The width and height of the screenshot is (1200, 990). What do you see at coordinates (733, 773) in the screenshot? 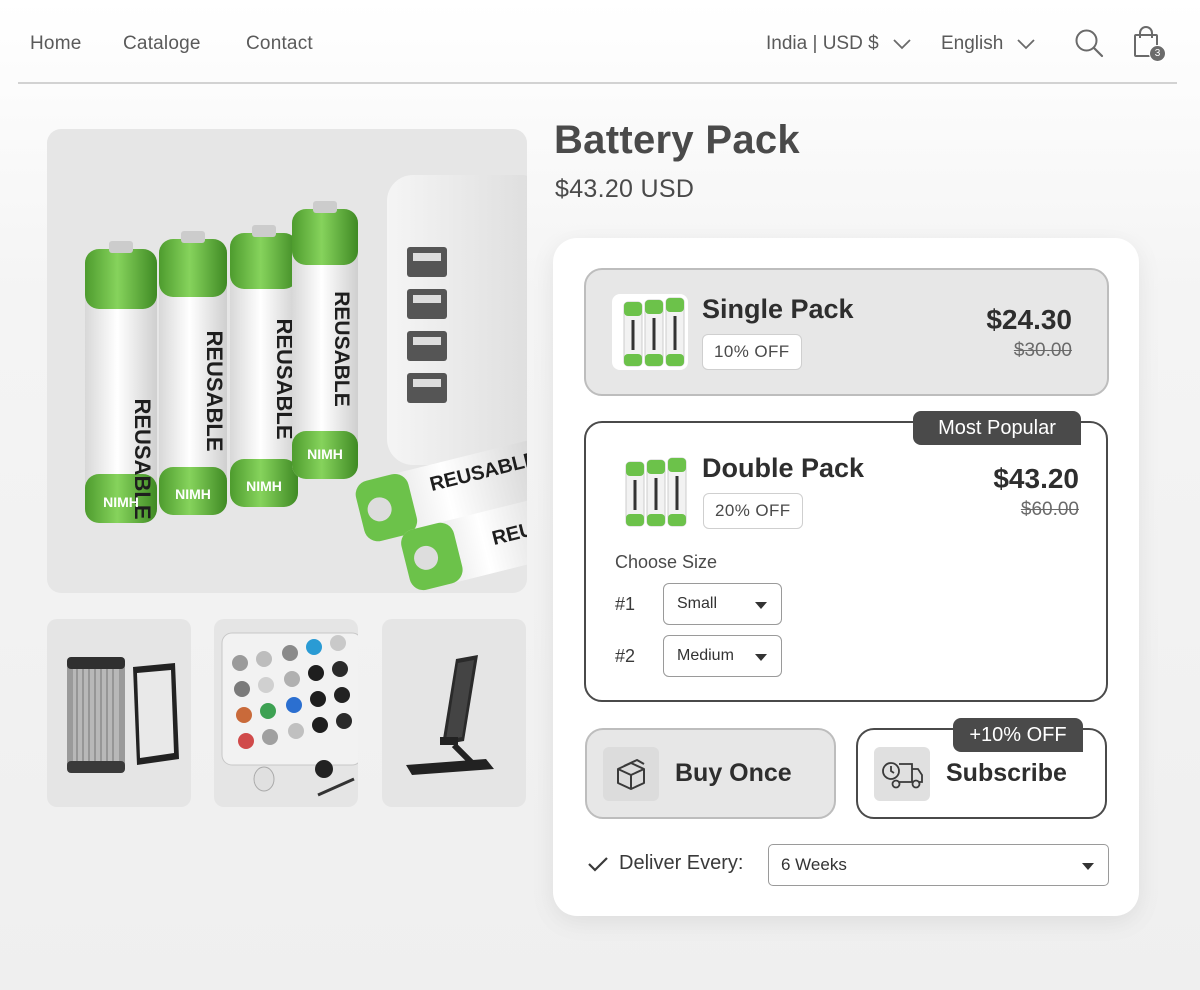
I see `buy-once-label: Buy Once` at bounding box center [733, 773].